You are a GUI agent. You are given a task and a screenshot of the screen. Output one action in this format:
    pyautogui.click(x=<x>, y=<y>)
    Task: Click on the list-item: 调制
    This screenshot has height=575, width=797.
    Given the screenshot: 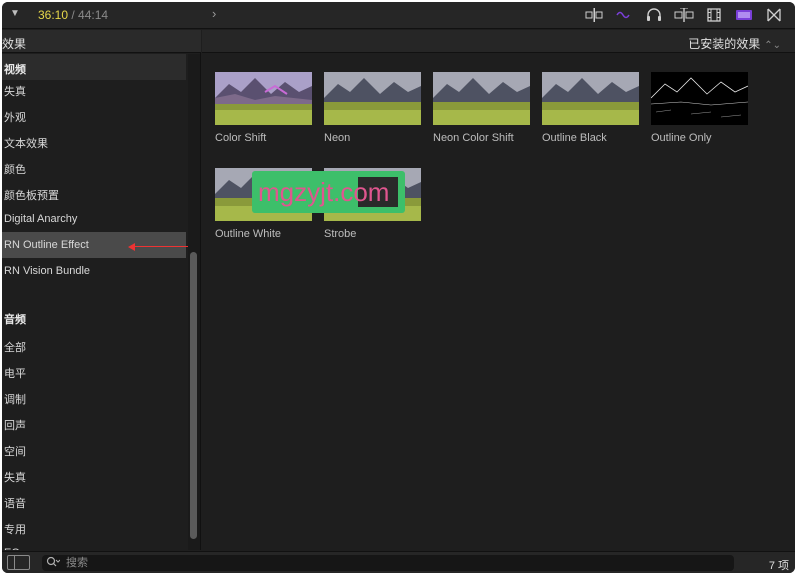 What is the action you would take?
    pyautogui.click(x=94, y=397)
    